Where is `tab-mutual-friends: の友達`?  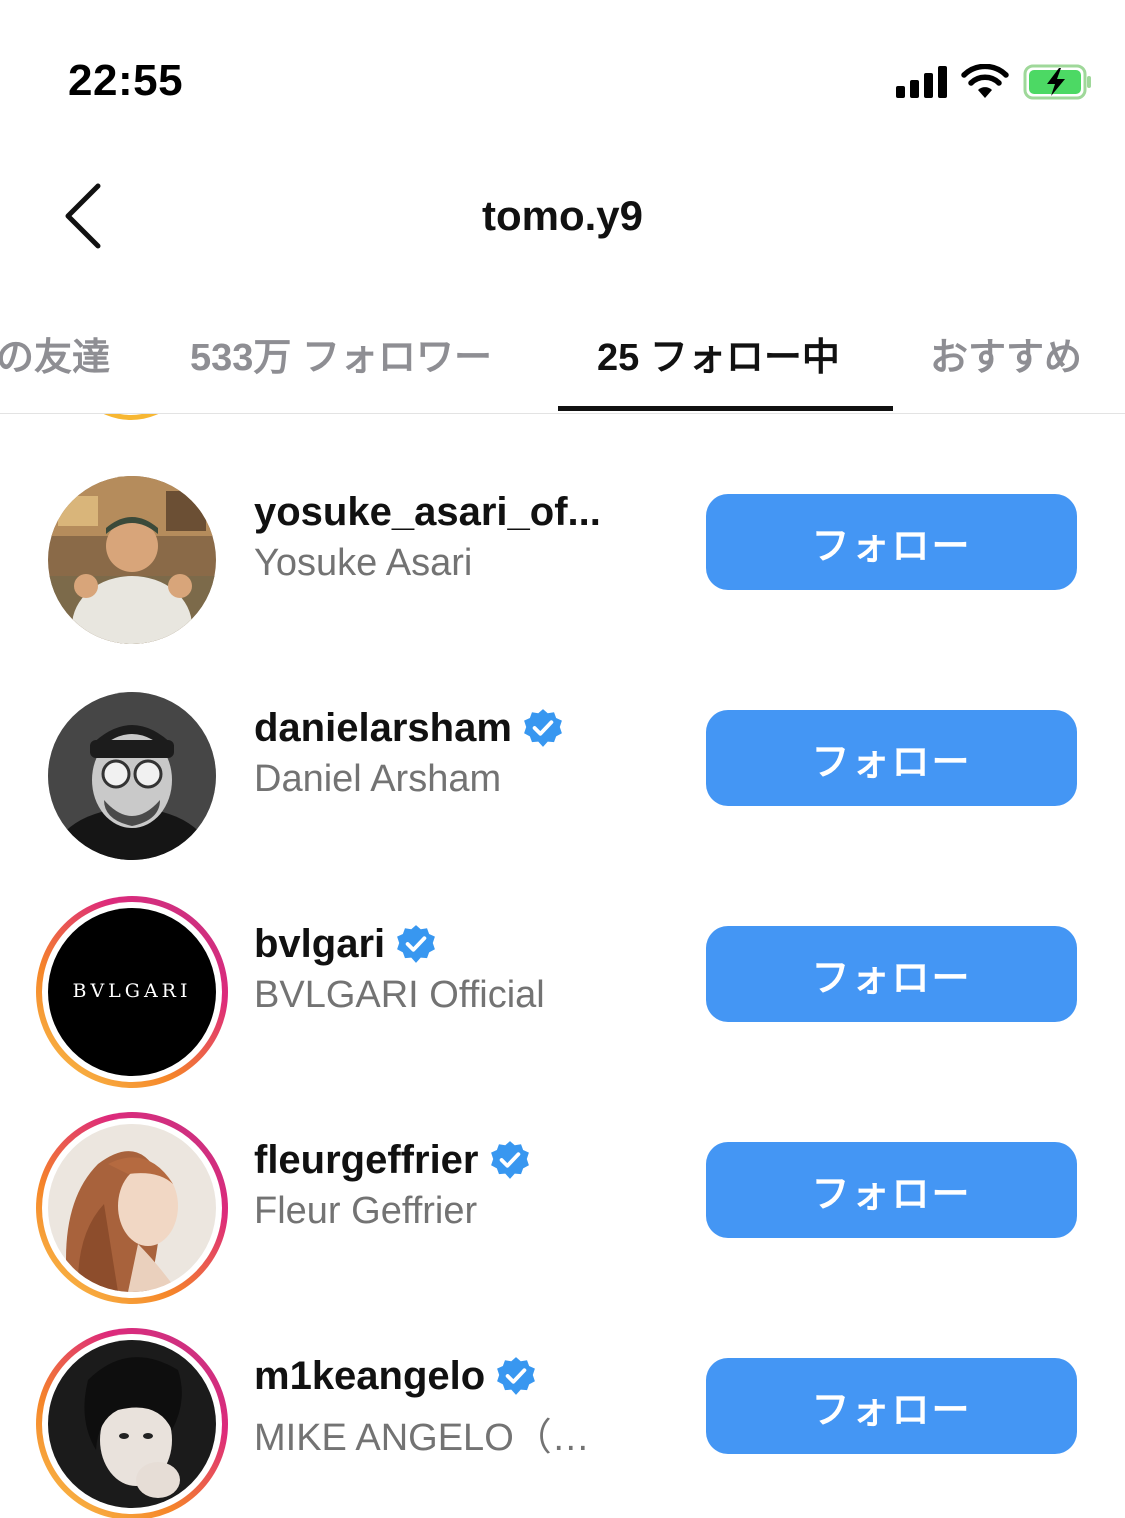 tab-mutual-friends: の友達 is located at coordinates (55, 353).